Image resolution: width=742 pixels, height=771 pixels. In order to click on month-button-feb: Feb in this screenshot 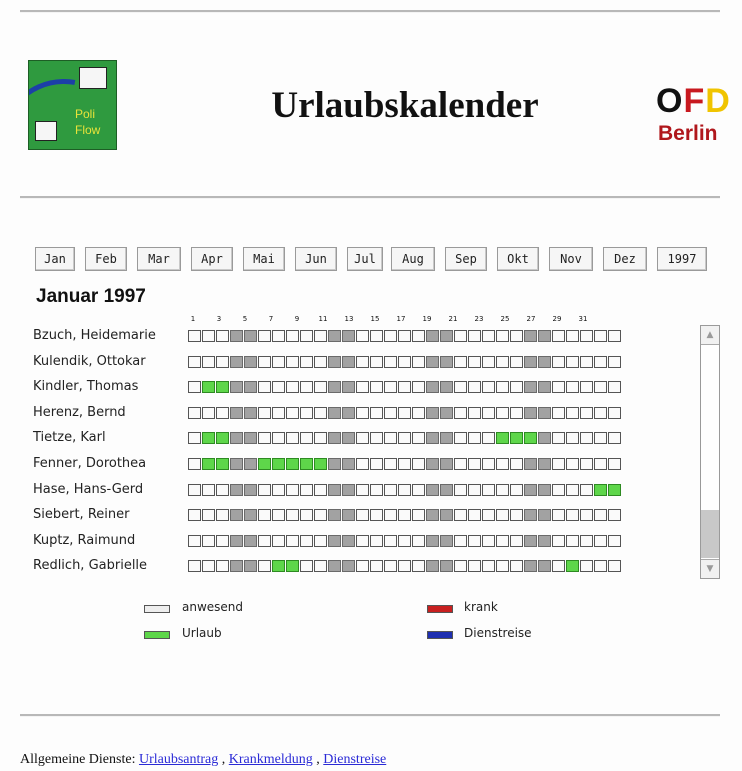, I will do `click(106, 259)`.